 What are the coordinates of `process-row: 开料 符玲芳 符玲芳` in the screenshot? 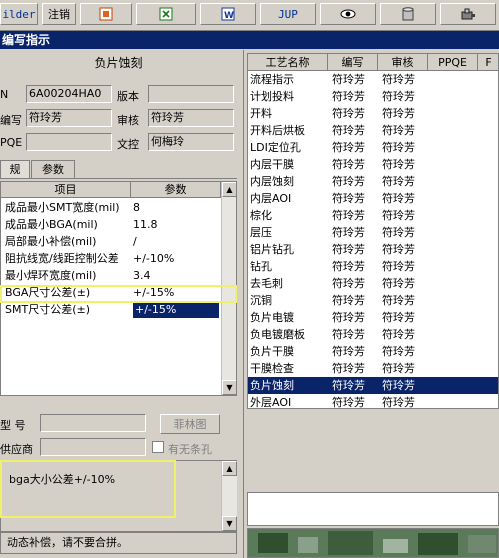 It's located at (373, 113).